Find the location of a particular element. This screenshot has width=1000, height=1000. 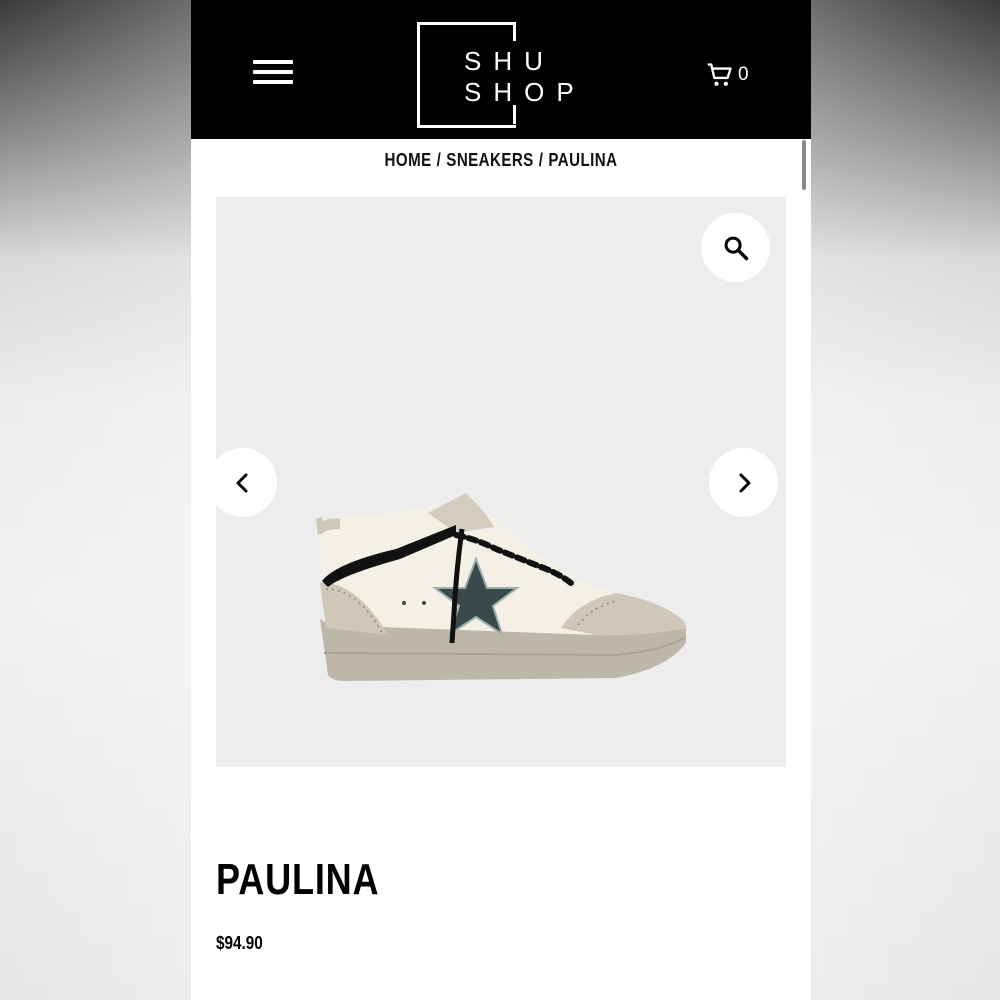

cart-button: 0 is located at coordinates (727, 75).